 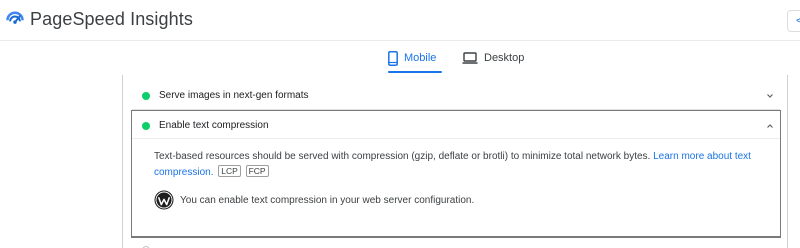 I want to click on phone-icon, so click(x=393, y=58).